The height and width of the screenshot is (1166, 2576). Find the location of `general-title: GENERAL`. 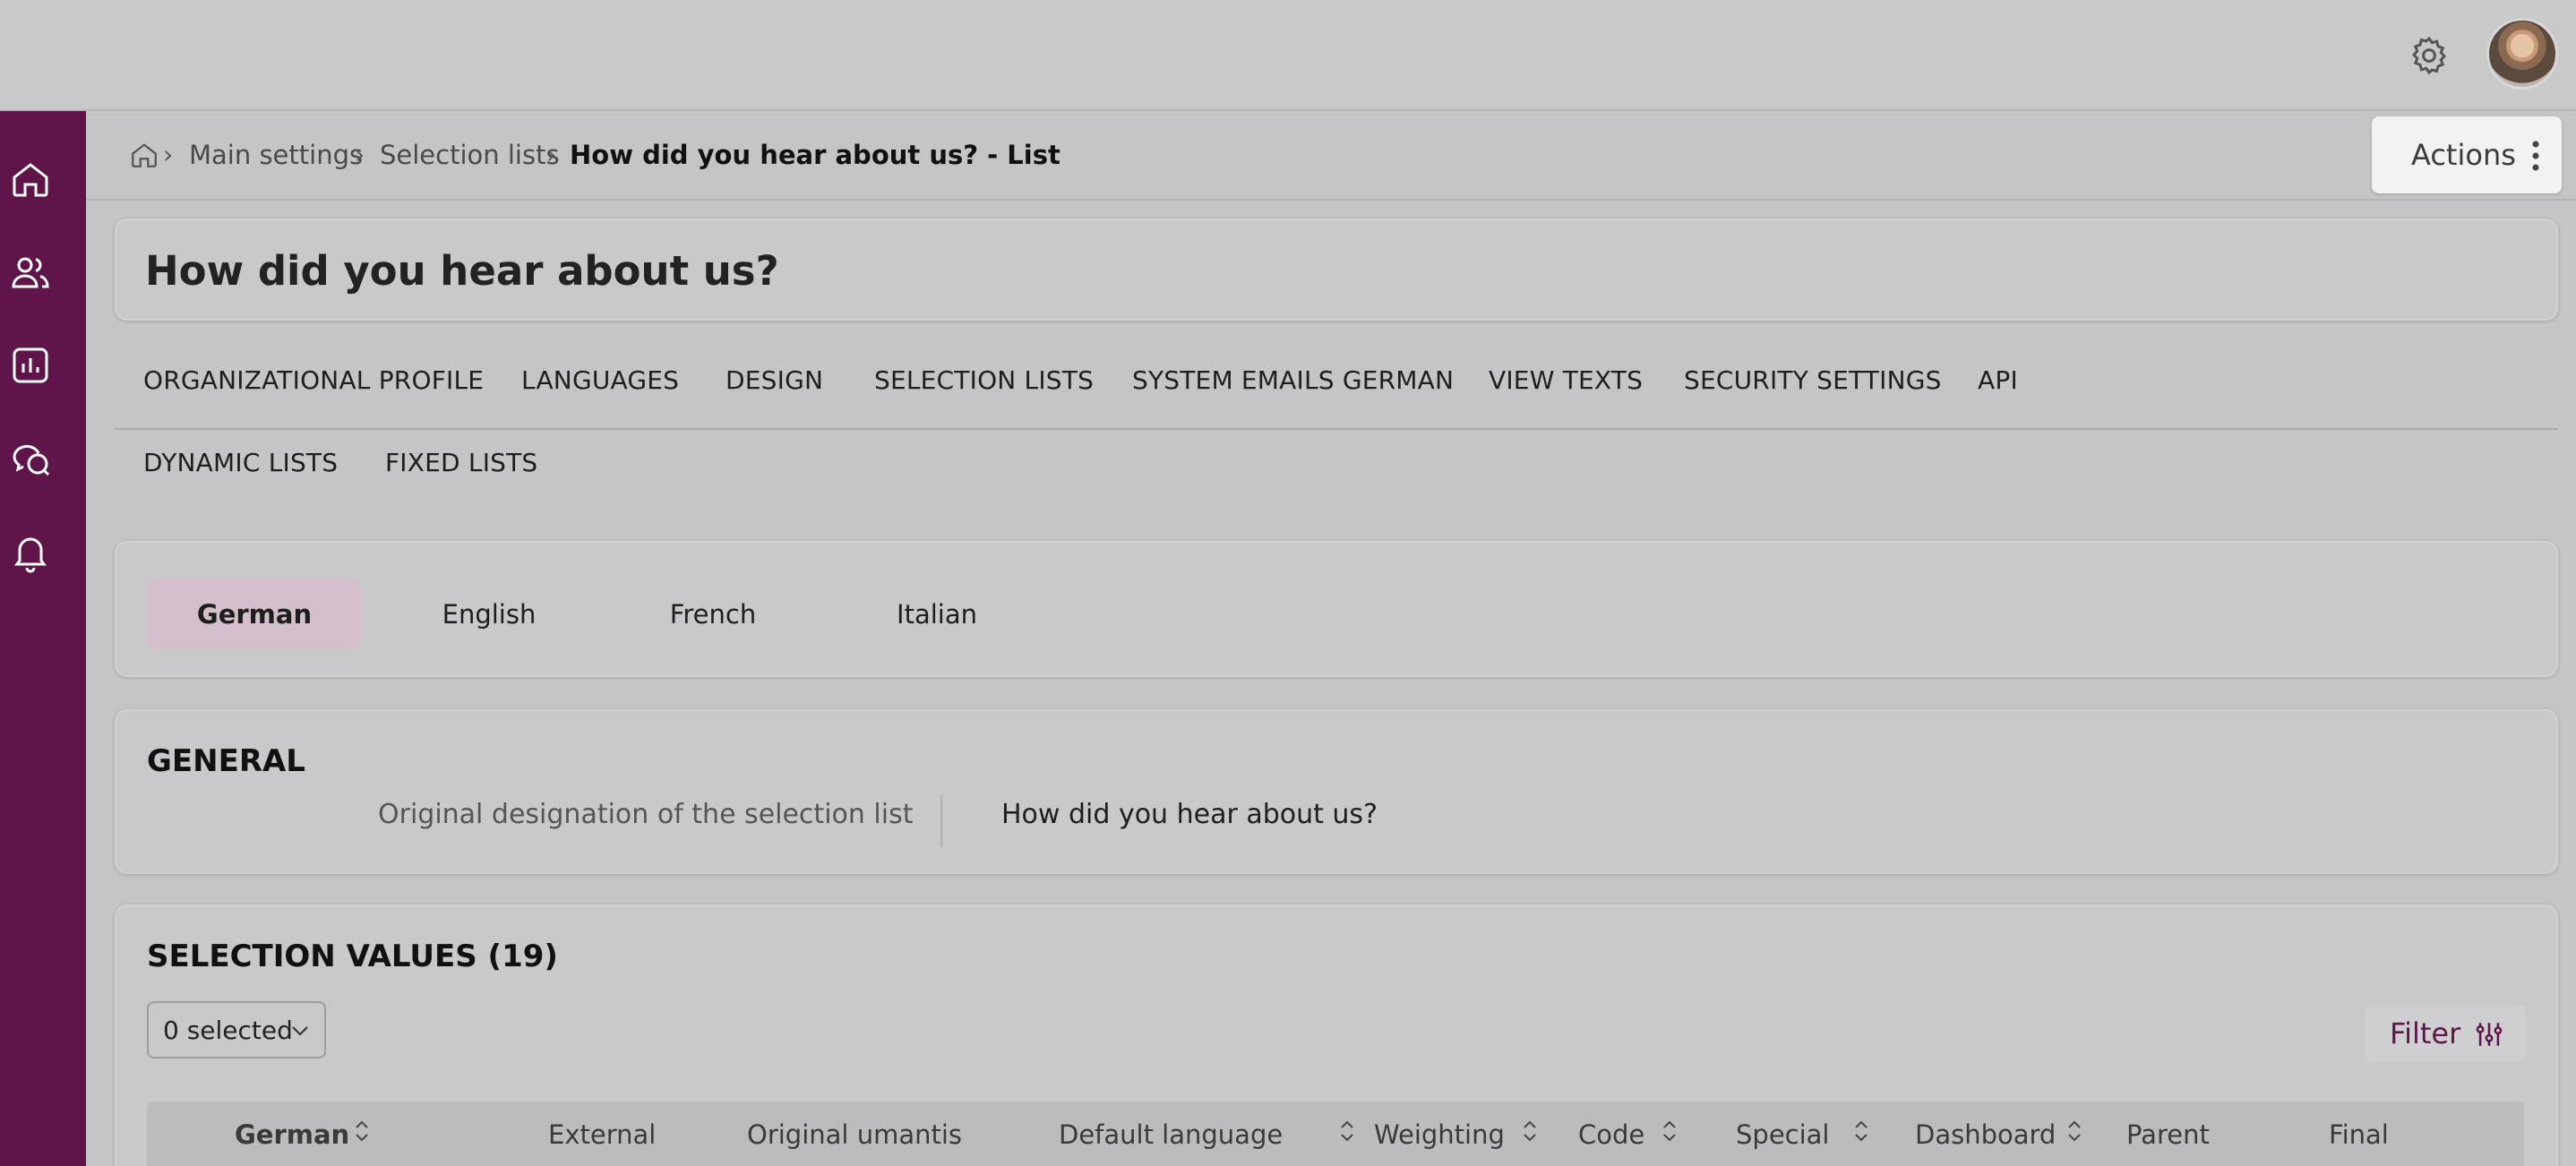

general-title: GENERAL is located at coordinates (226, 761).